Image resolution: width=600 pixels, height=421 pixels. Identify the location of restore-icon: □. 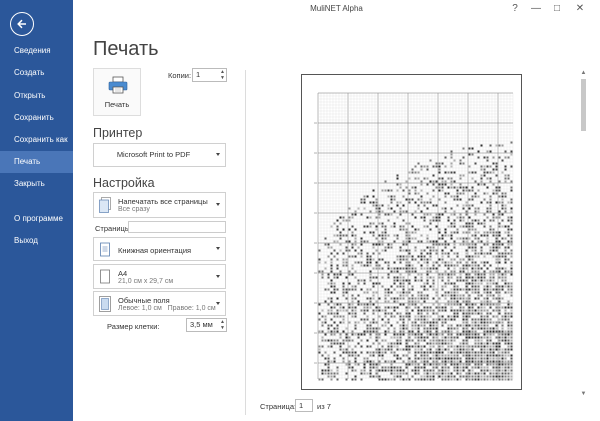
(557, 9).